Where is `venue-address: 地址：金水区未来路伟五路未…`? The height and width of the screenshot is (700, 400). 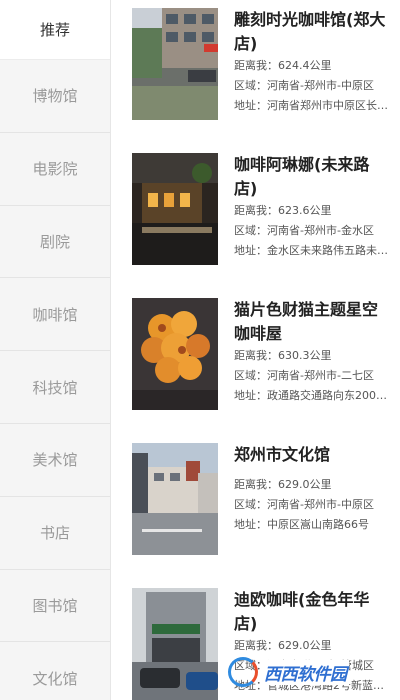 venue-address: 地址：金水区未来路伟五路未… is located at coordinates (311, 250).